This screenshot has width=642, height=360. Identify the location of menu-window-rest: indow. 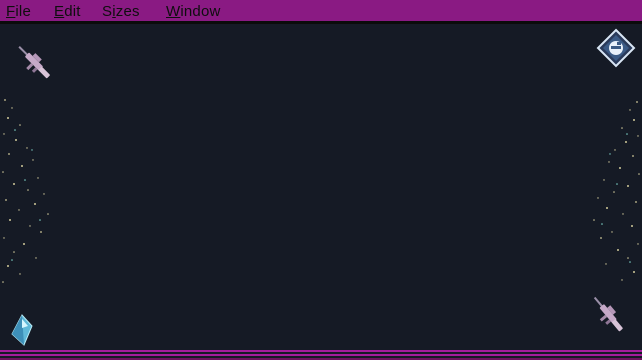
(200, 11).